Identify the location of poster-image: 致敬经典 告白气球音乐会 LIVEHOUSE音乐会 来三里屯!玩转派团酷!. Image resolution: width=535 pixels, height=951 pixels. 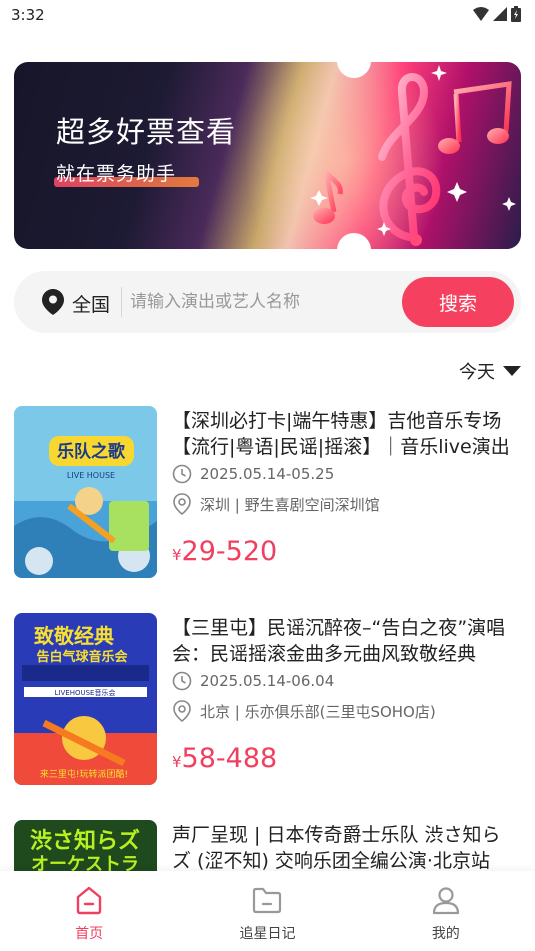
(85, 699).